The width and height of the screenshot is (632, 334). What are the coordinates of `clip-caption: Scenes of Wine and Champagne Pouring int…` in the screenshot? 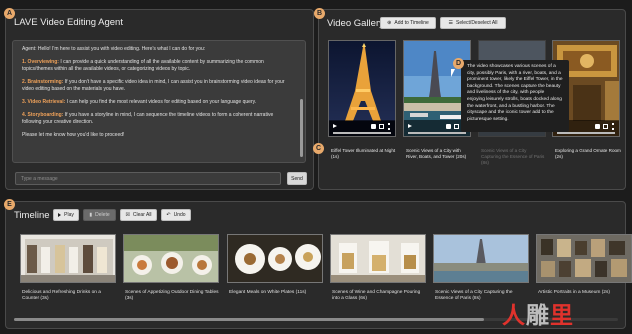 It's located at (376, 296).